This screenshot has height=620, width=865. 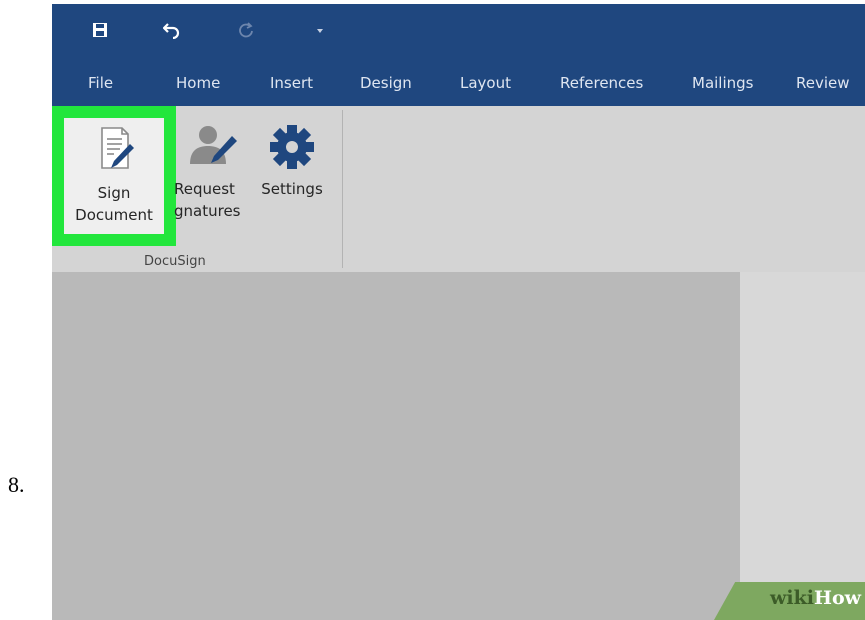 I want to click on sign-label-line2: Document, so click(x=114, y=215).